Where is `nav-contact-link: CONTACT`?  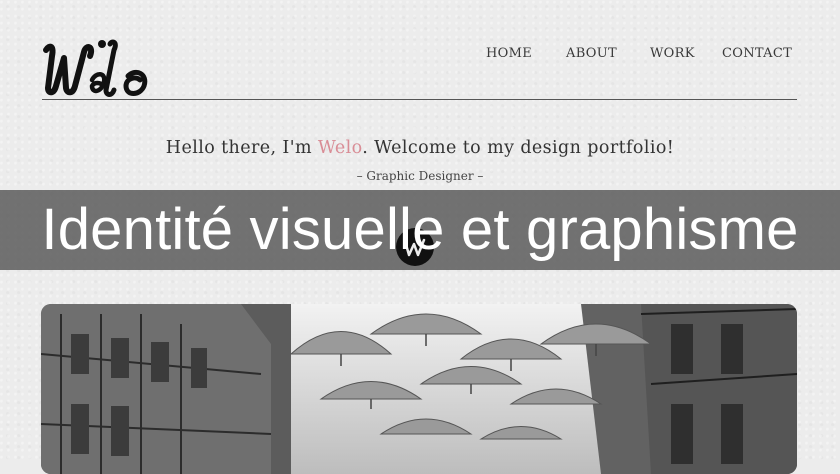 nav-contact-link: CONTACT is located at coordinates (757, 53).